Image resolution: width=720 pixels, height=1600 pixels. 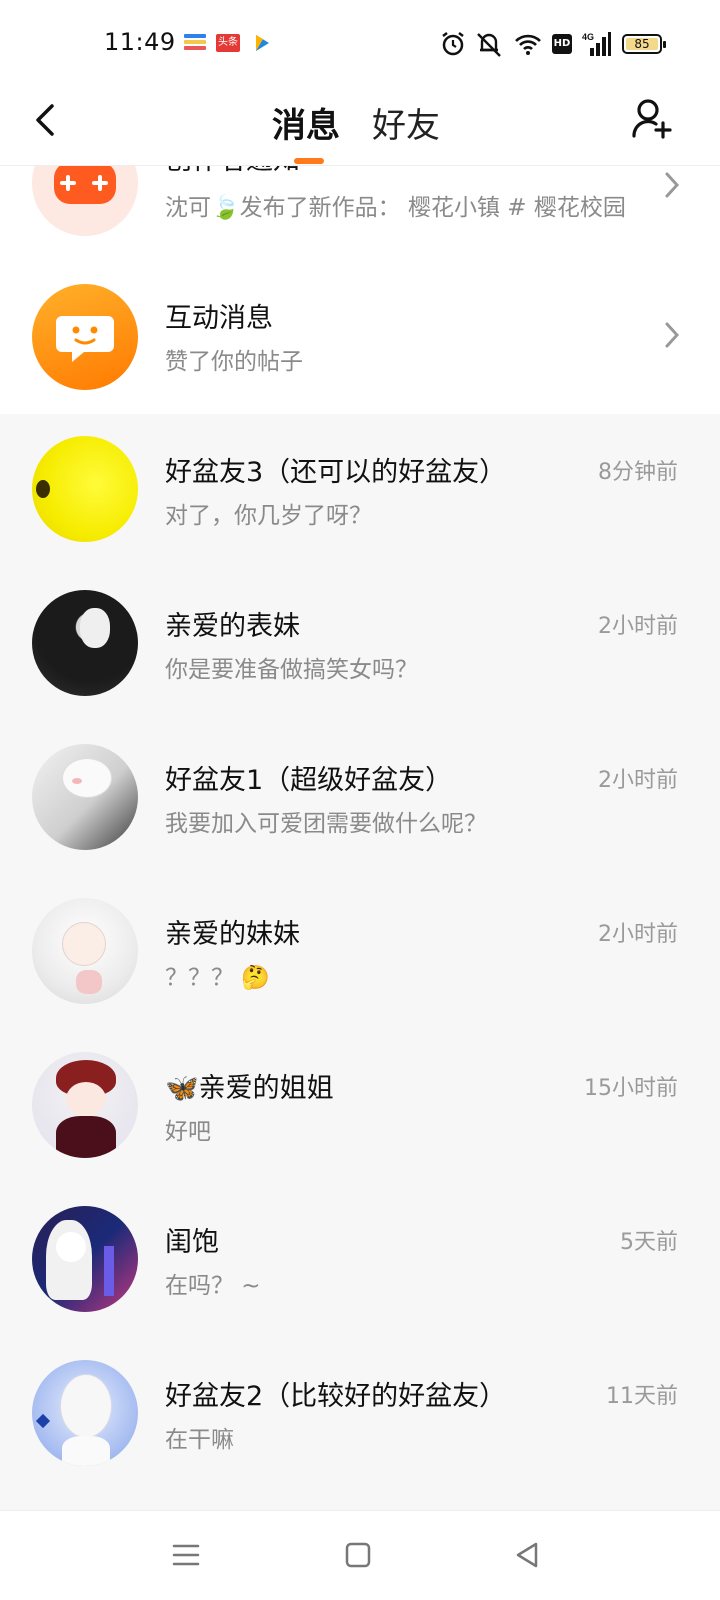 I want to click on chat-preview: 在吗？ ~, so click(x=213, y=1286).